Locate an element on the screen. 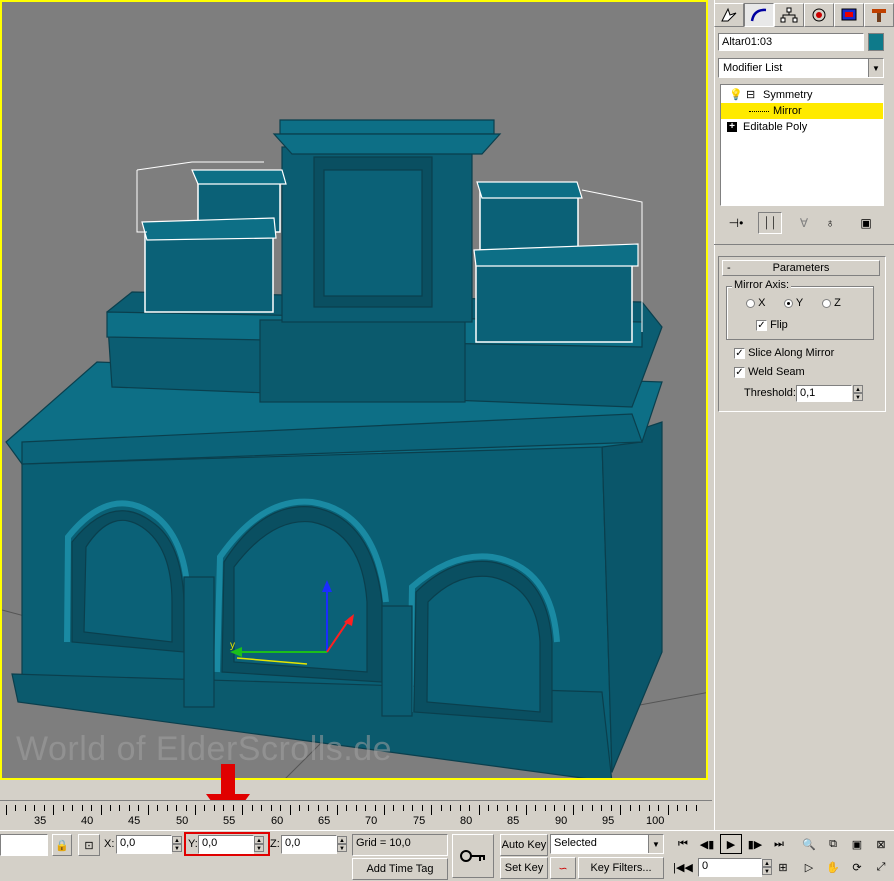 The image size is (894, 881). maximize-viewport-button: ⤢ is located at coordinates (881, 867).